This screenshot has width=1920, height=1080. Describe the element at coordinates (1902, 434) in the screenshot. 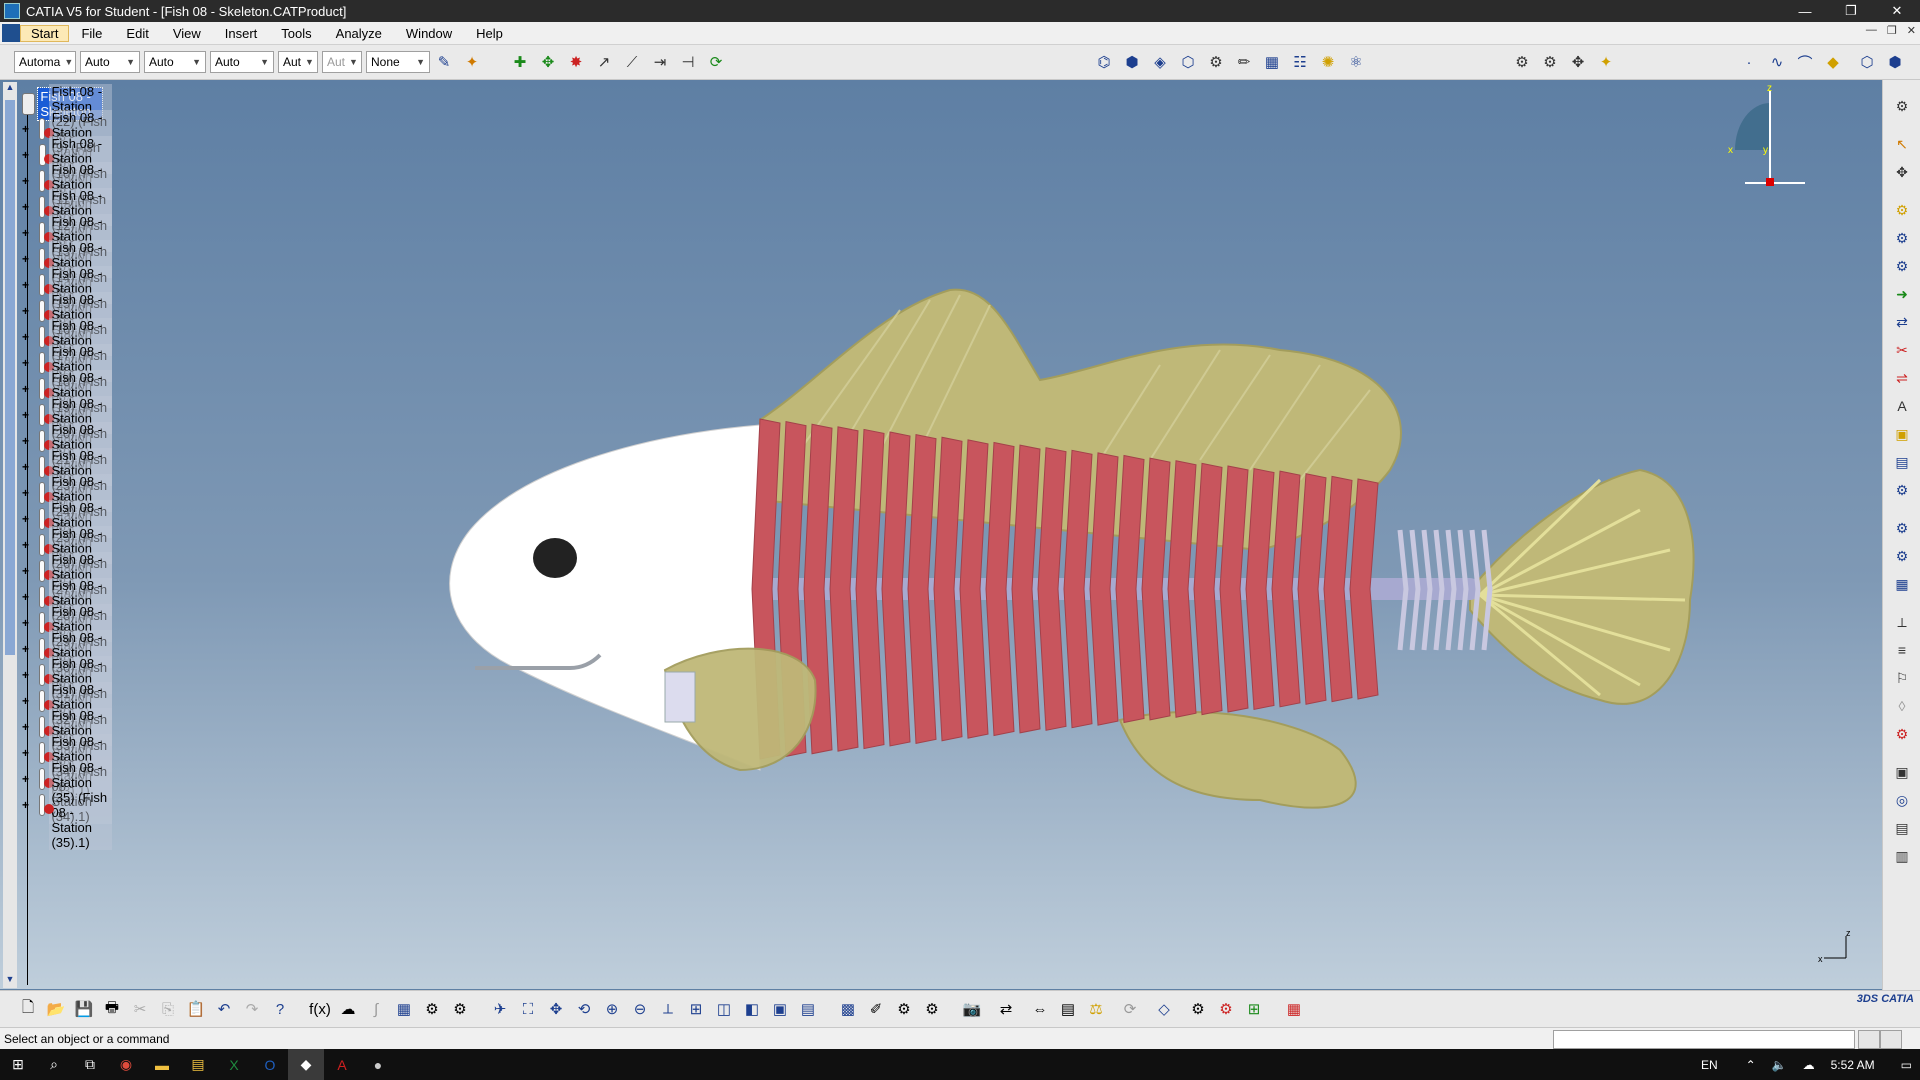

I see `multi-instantiation-icon: ▣` at that location.